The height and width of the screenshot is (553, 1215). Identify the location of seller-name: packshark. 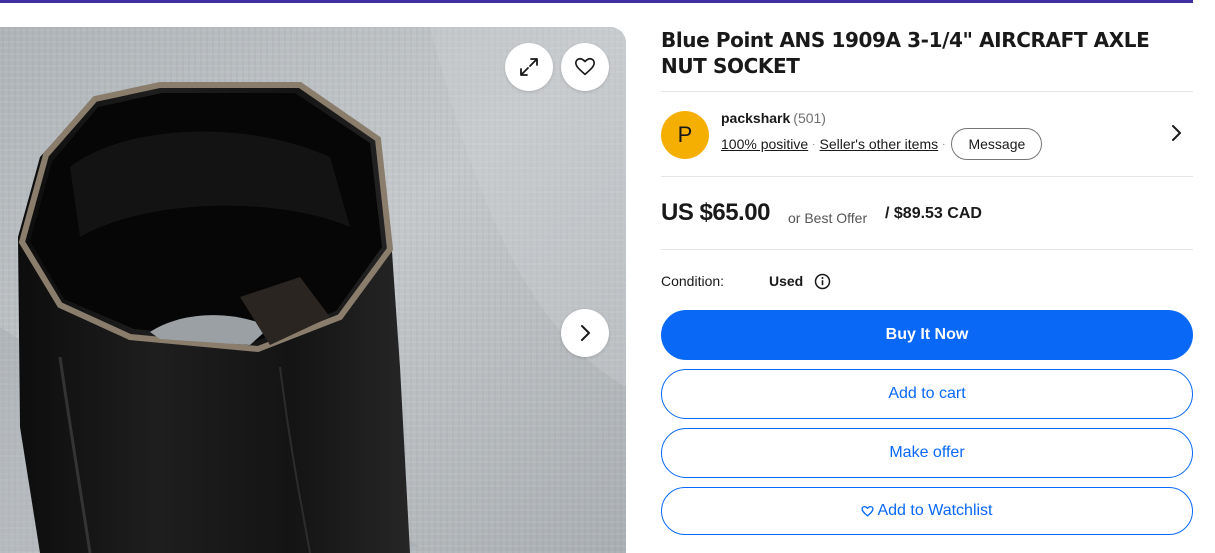
(755, 118).